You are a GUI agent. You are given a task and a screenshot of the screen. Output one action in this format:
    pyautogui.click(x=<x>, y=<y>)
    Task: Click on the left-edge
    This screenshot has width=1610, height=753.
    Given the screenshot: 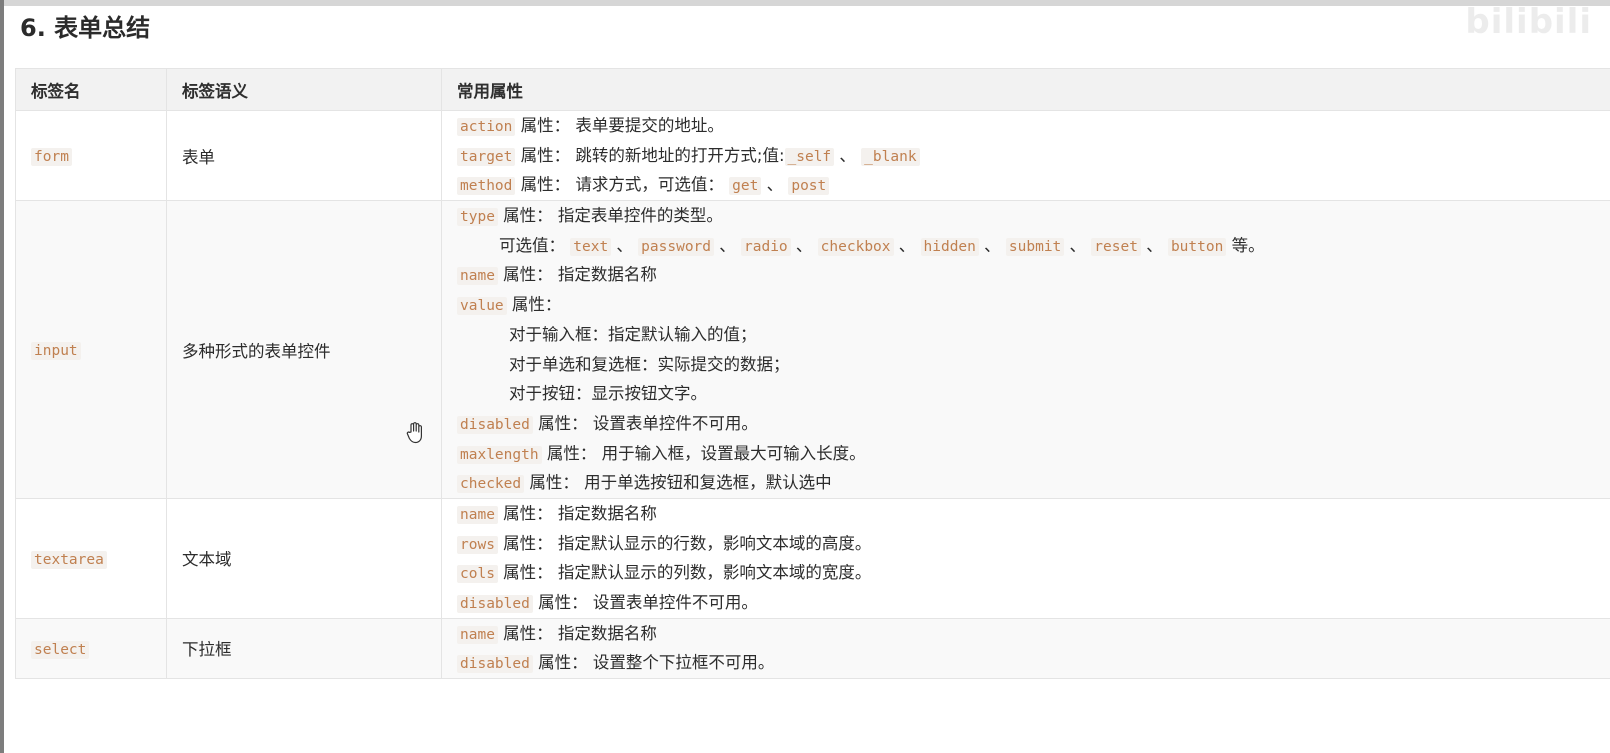 What is the action you would take?
    pyautogui.click(x=2, y=376)
    